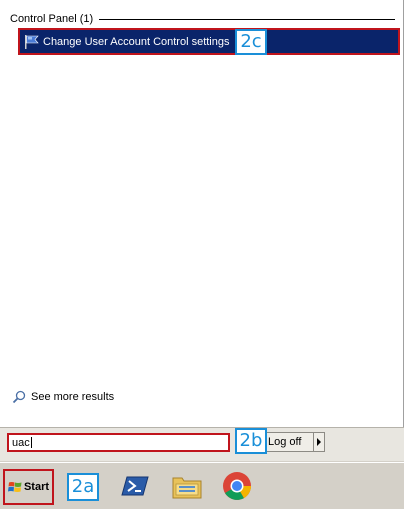 The height and width of the screenshot is (509, 404). I want to click on callout-2a: 2a, so click(83, 487).